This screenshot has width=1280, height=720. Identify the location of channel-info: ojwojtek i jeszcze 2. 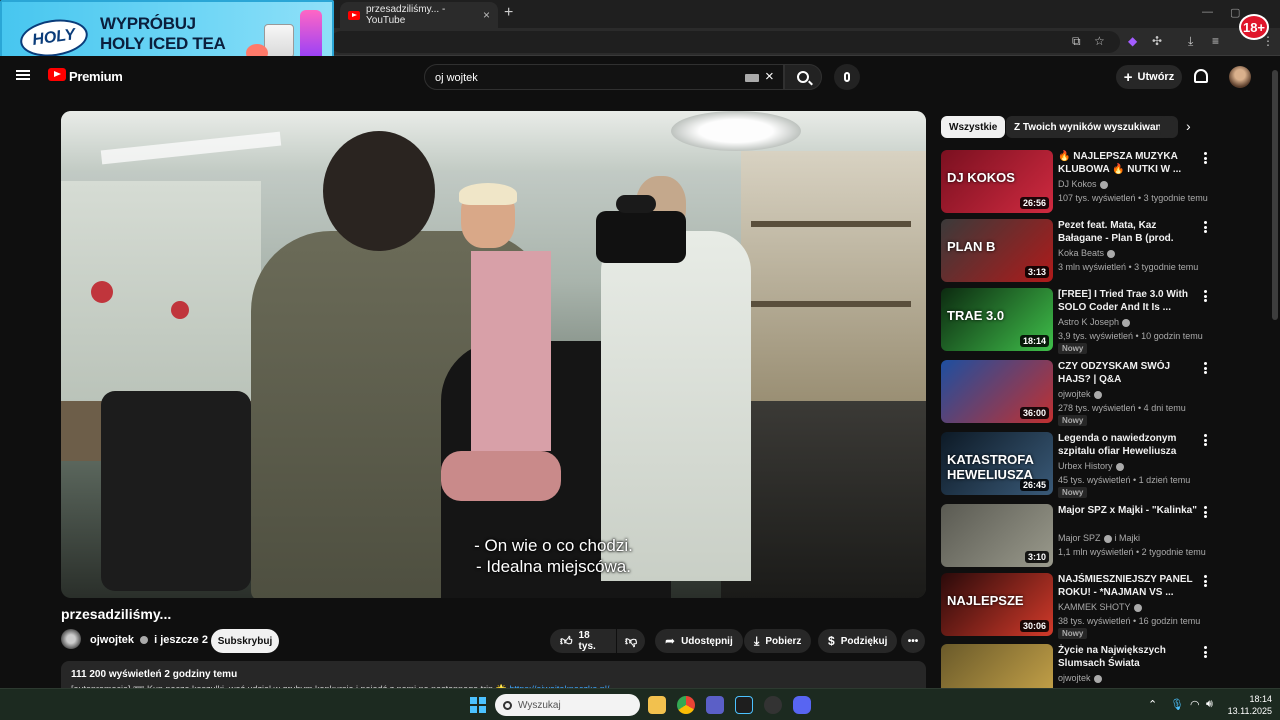
(149, 640).